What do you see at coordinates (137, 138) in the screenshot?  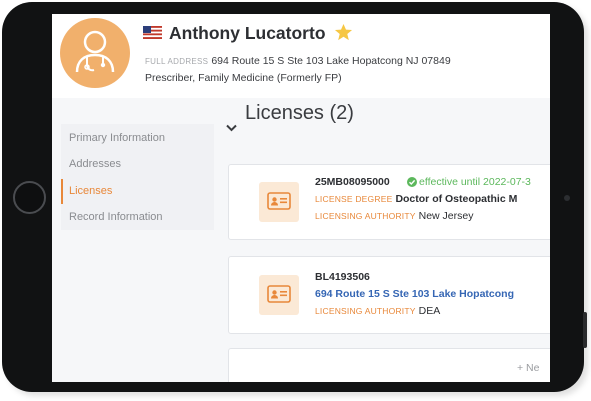 I see `sidebar-item-primary-information: Primary Information` at bounding box center [137, 138].